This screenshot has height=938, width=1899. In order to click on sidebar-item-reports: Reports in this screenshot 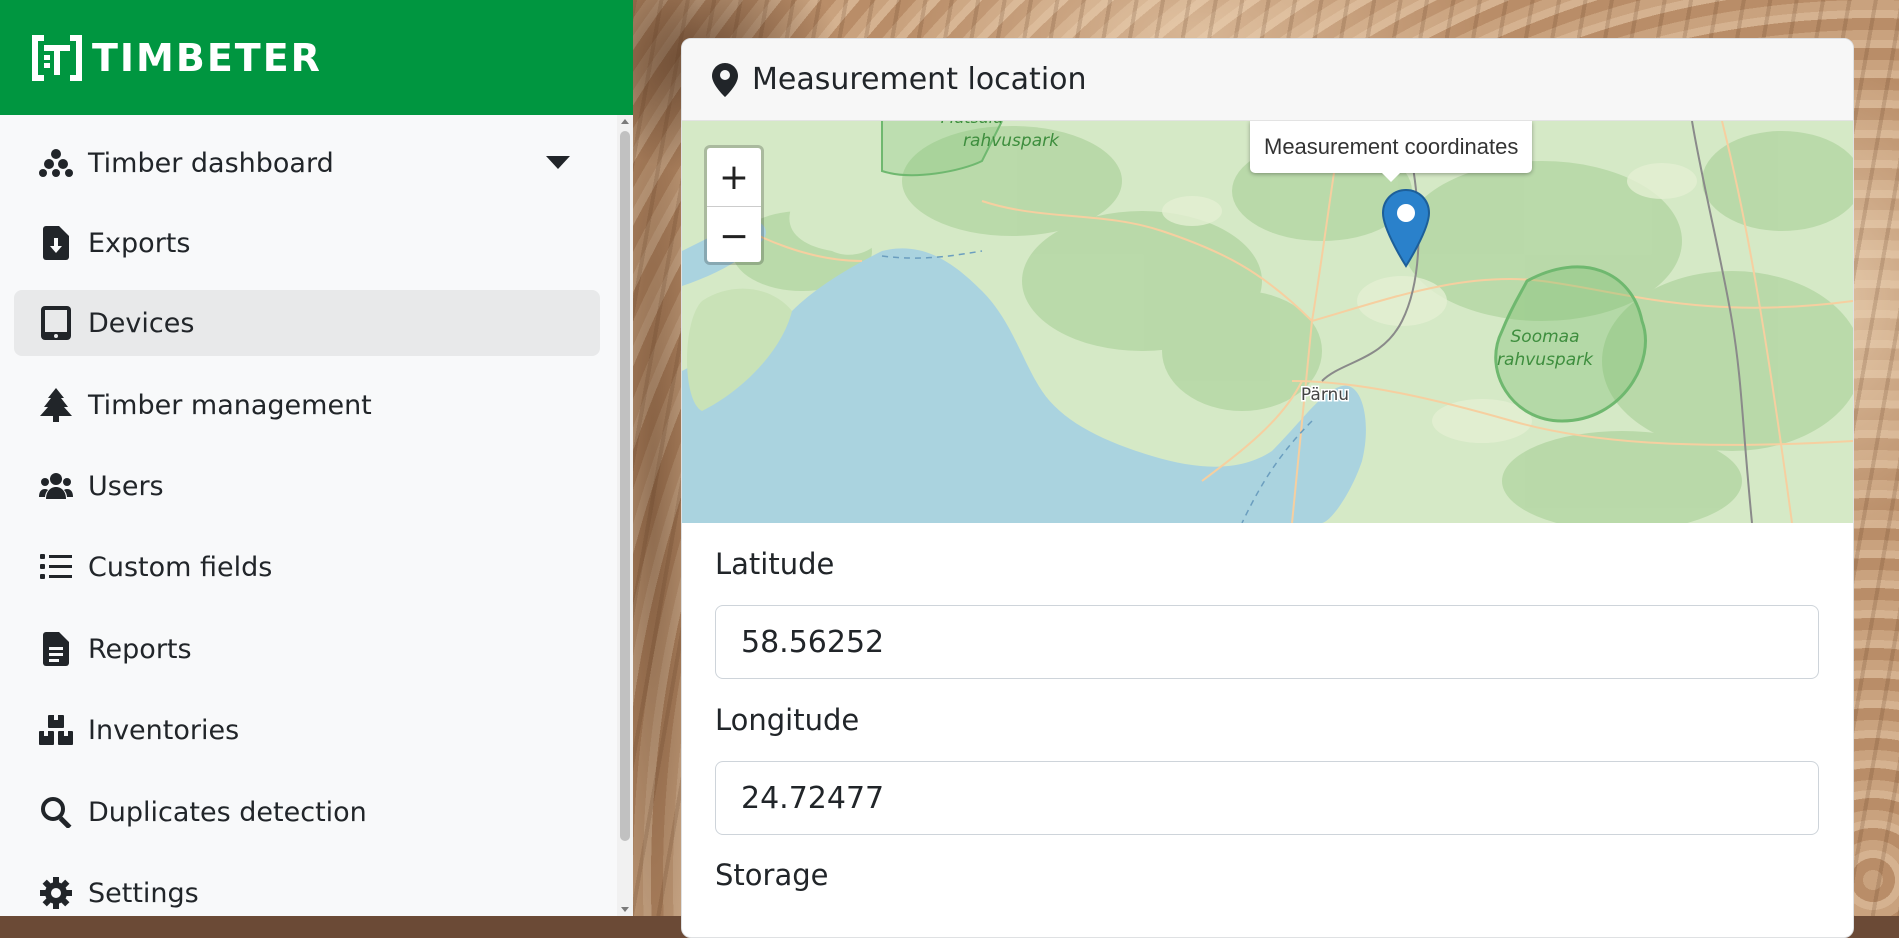, I will do `click(307, 649)`.